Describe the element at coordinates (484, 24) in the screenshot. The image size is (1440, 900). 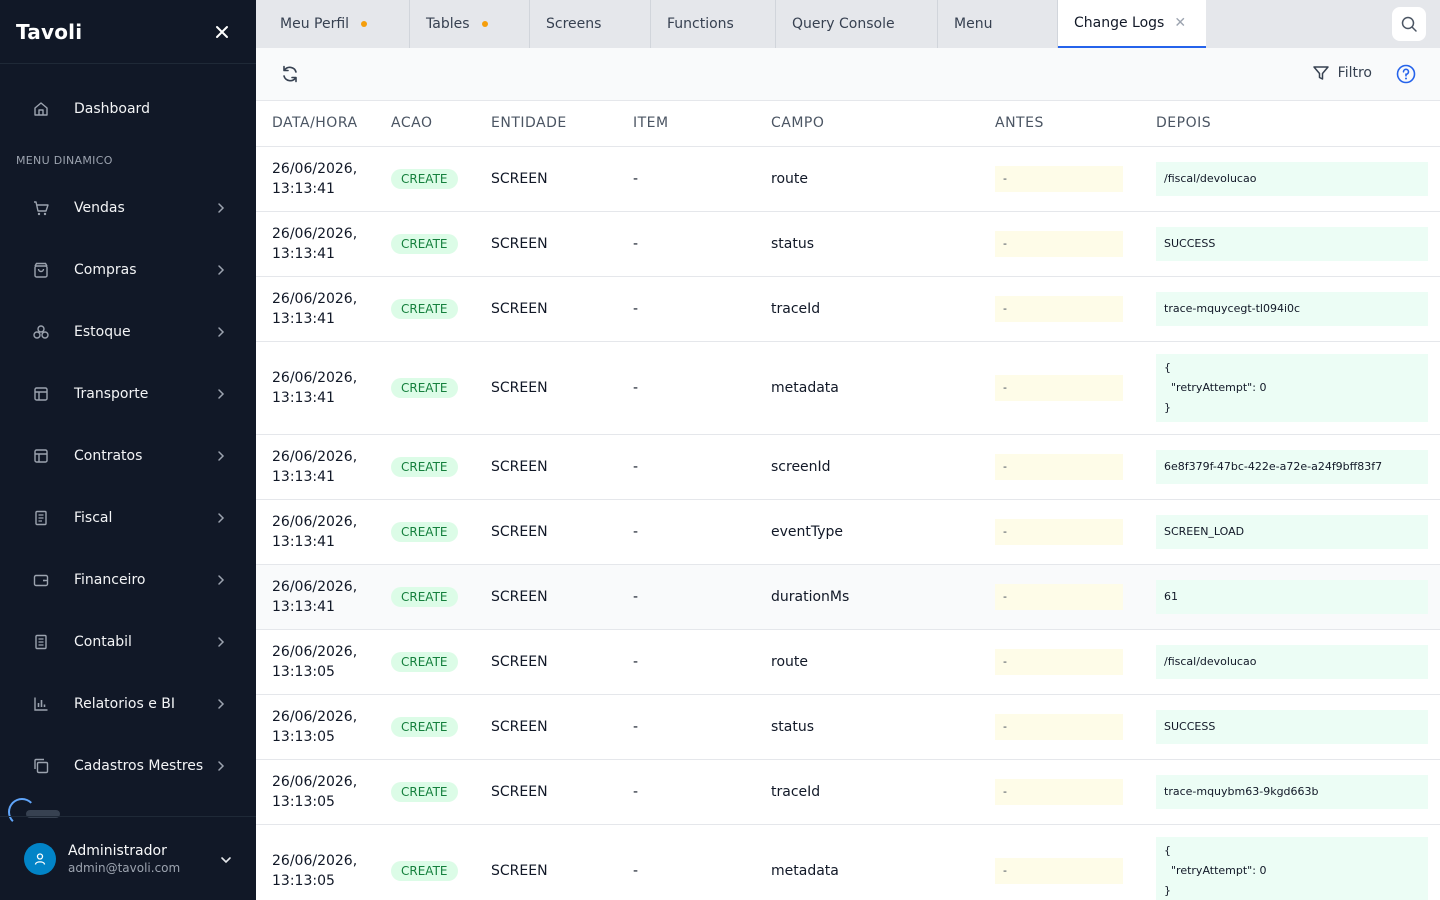
I see `unsaved-dot-icon` at that location.